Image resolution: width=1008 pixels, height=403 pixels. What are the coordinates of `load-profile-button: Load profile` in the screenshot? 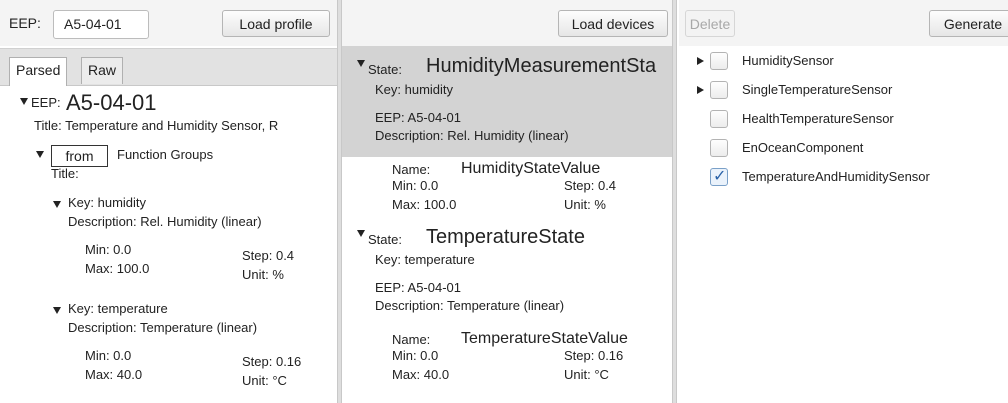 It's located at (276, 23).